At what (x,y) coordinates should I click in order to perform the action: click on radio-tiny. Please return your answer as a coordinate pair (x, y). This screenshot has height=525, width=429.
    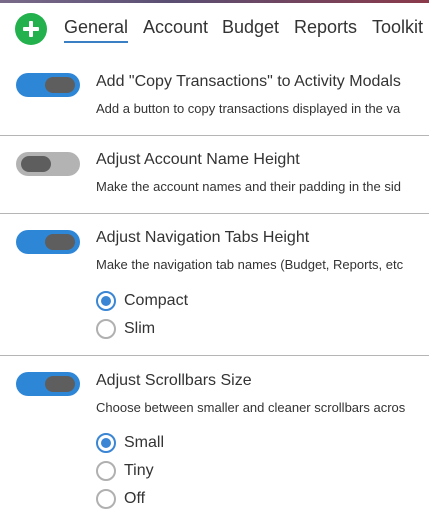
    Looking at the image, I should click on (106, 471).